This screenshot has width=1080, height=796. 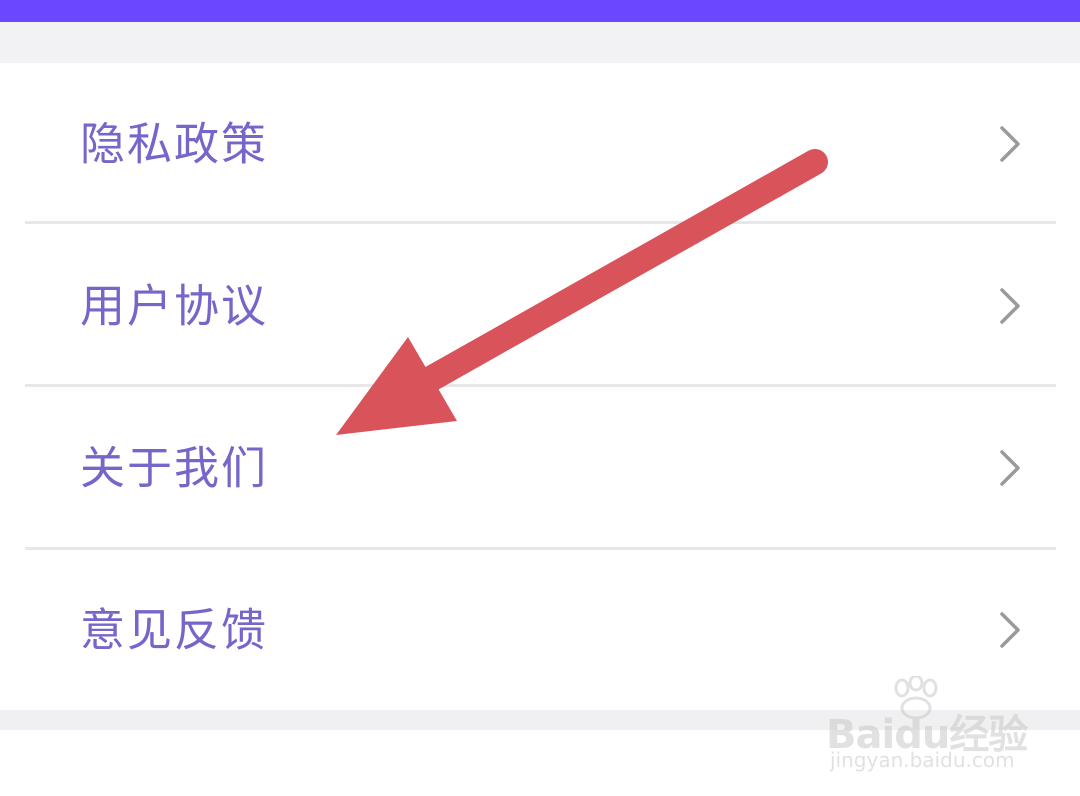 I want to click on section-spacer-top, so click(x=540, y=42).